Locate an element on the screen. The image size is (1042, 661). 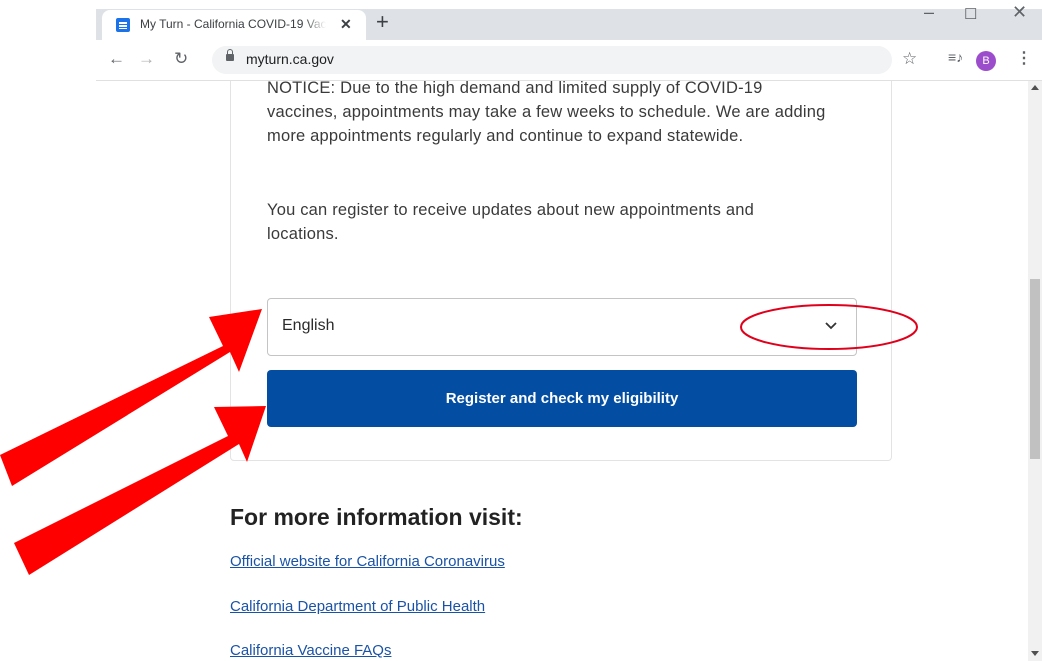
tab-title: My Turn - California COVID-19 Vaccine is located at coordinates (233, 24).